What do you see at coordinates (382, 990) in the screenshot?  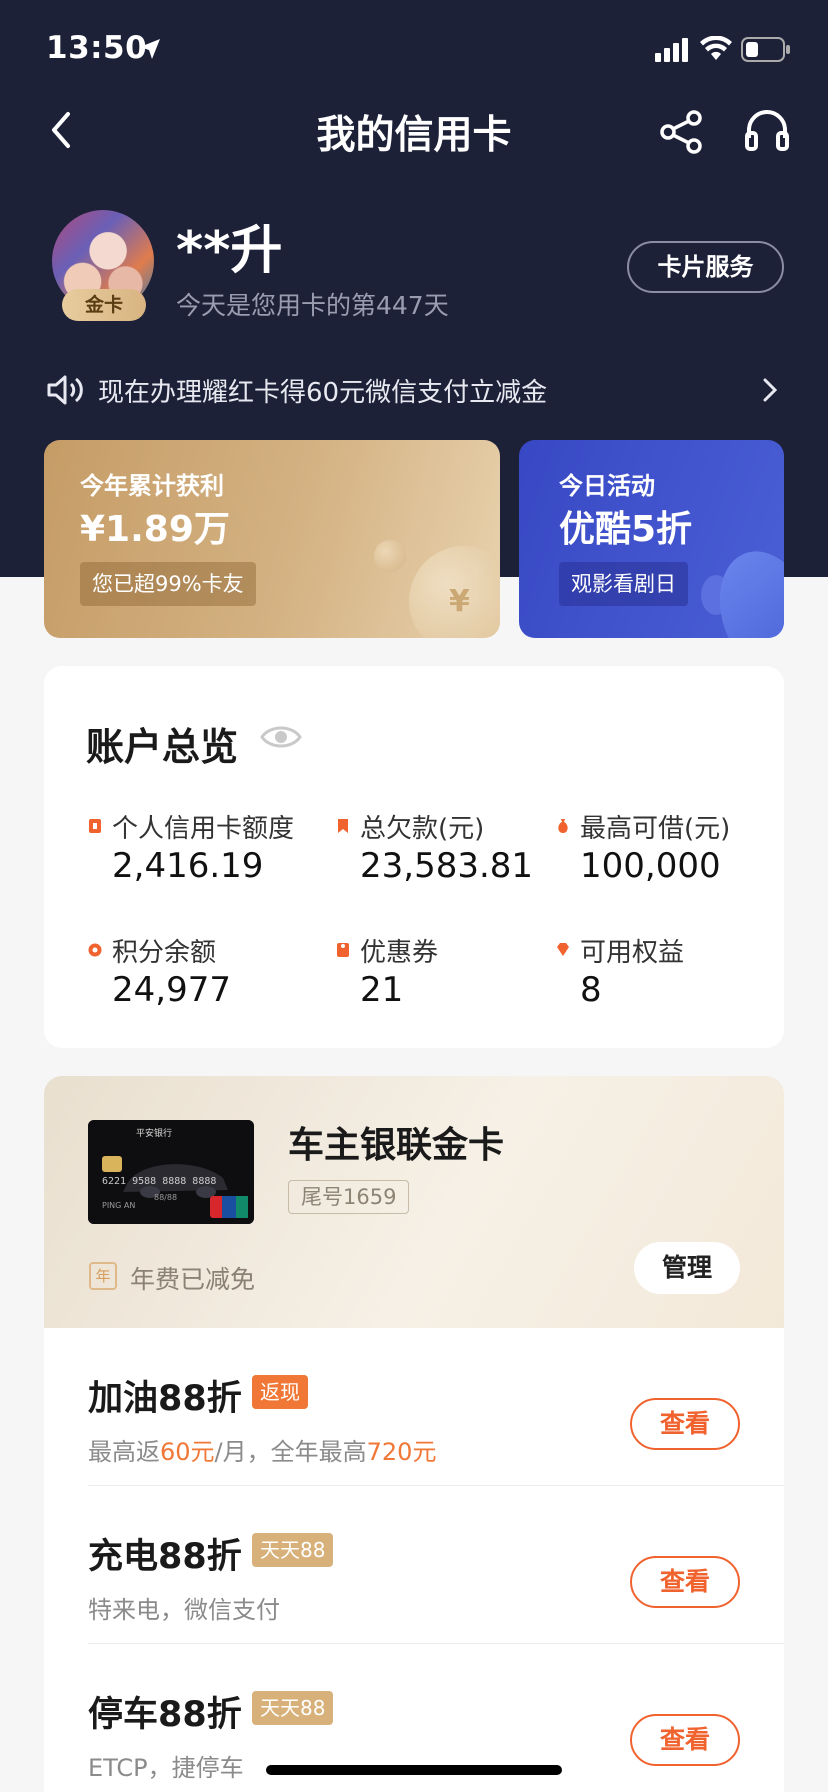 I see `stat-value: 21` at bounding box center [382, 990].